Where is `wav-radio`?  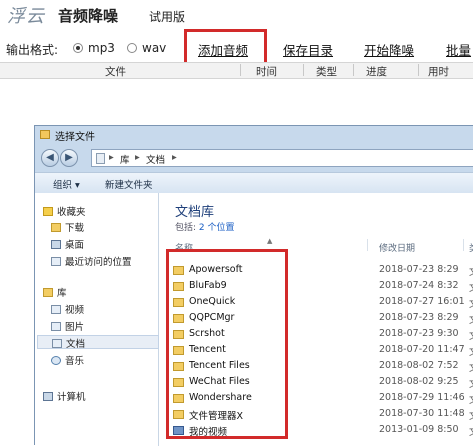 wav-radio is located at coordinates (132, 48).